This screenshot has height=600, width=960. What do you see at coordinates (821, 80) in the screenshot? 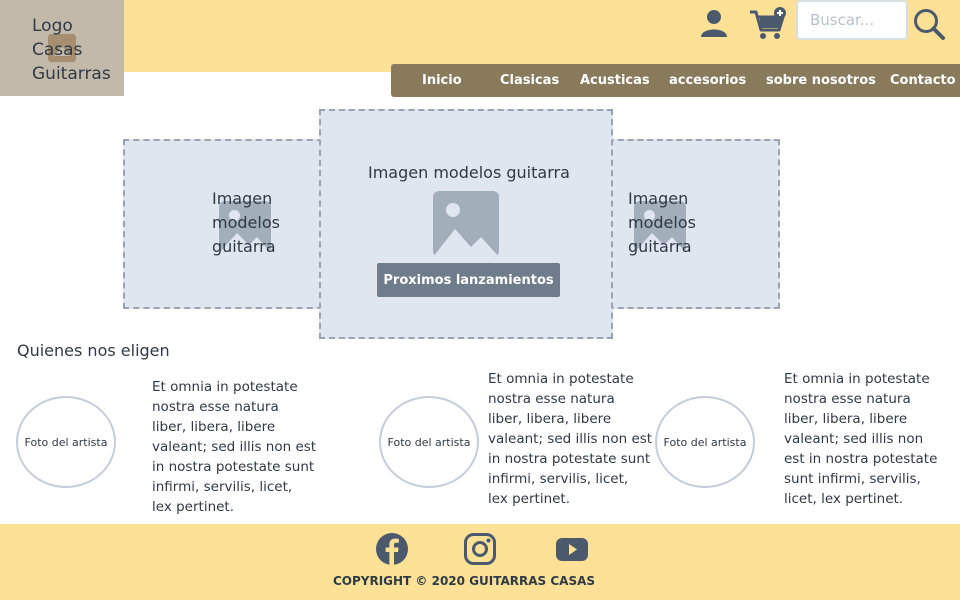
I see `nav-item-sobre-nosotros: sobre nosotros` at bounding box center [821, 80].